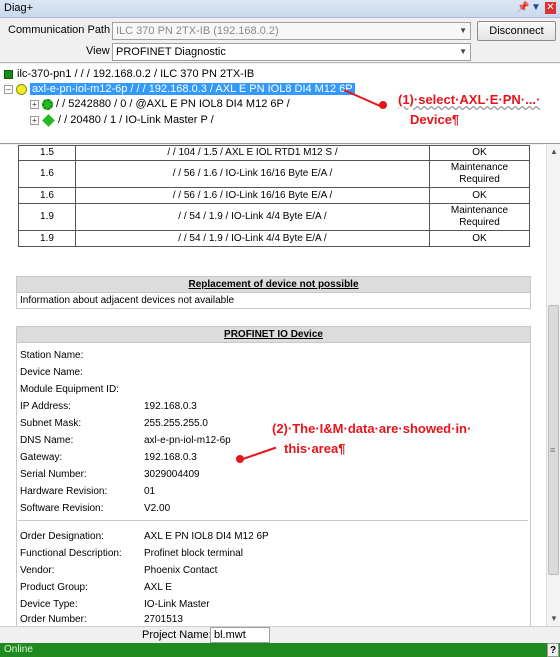 Image resolution: width=560 pixels, height=657 pixels. I want to click on annotation-2-text: (2)·The·I&M·data·are·showed·in·, so click(372, 428).